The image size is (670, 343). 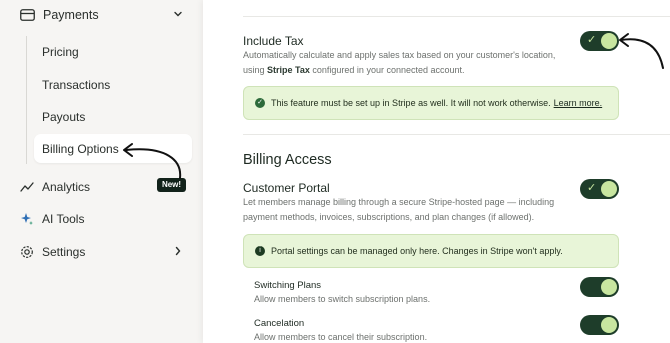 What do you see at coordinates (71, 15) in the screenshot?
I see `sidebar-item-label: Payments` at bounding box center [71, 15].